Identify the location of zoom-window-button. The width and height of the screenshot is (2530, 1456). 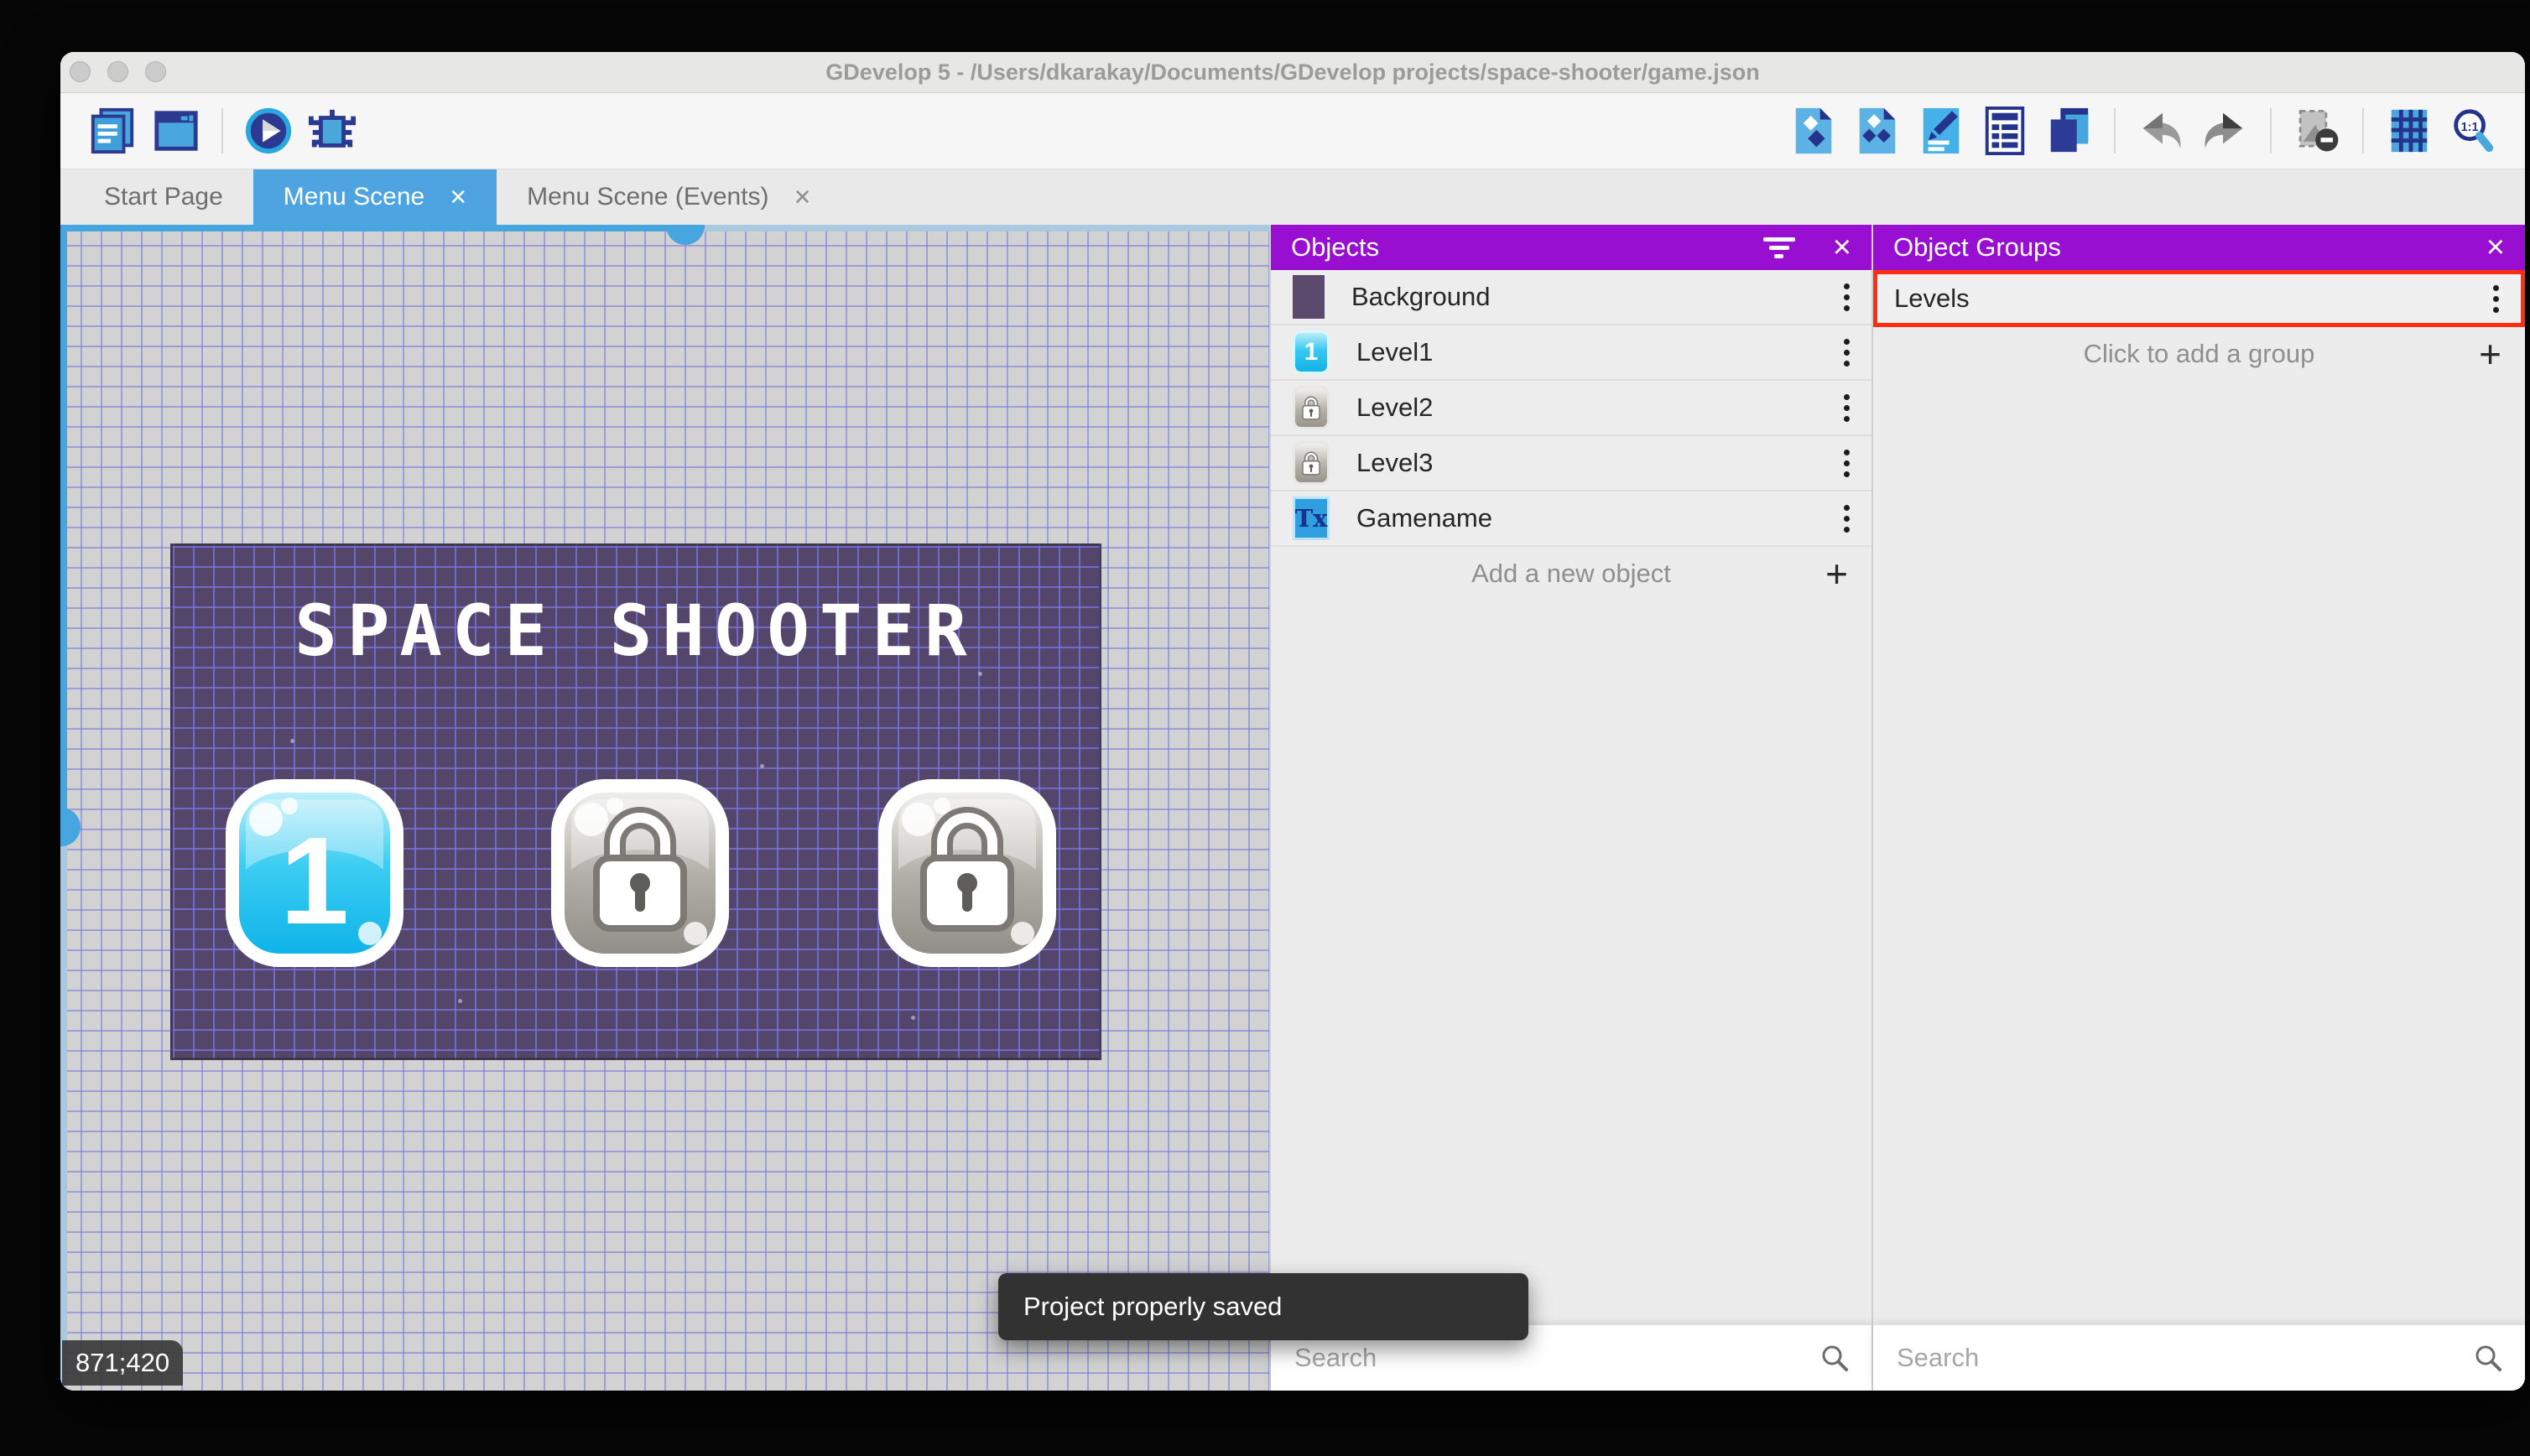
(155, 71).